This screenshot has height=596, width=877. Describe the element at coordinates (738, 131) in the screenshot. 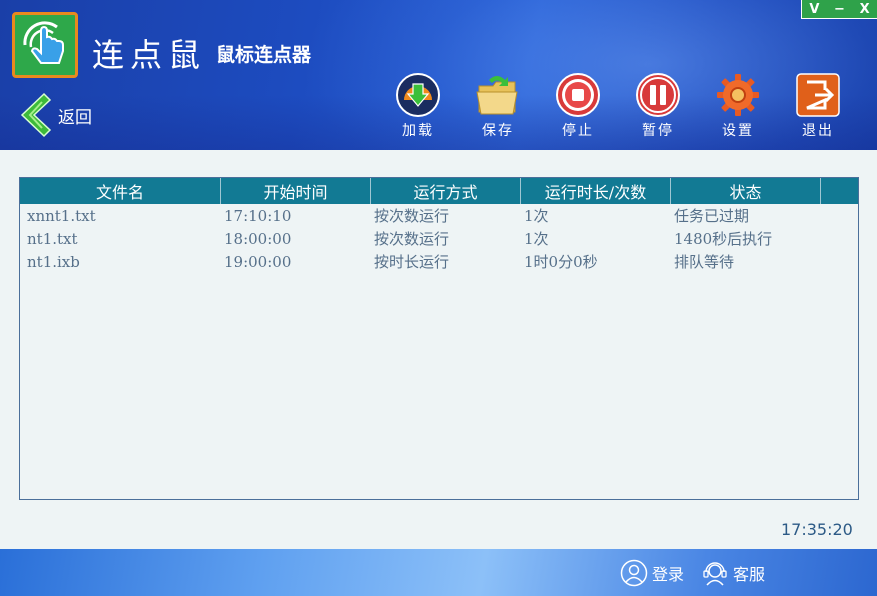

I see `settings-label: 设置` at that location.